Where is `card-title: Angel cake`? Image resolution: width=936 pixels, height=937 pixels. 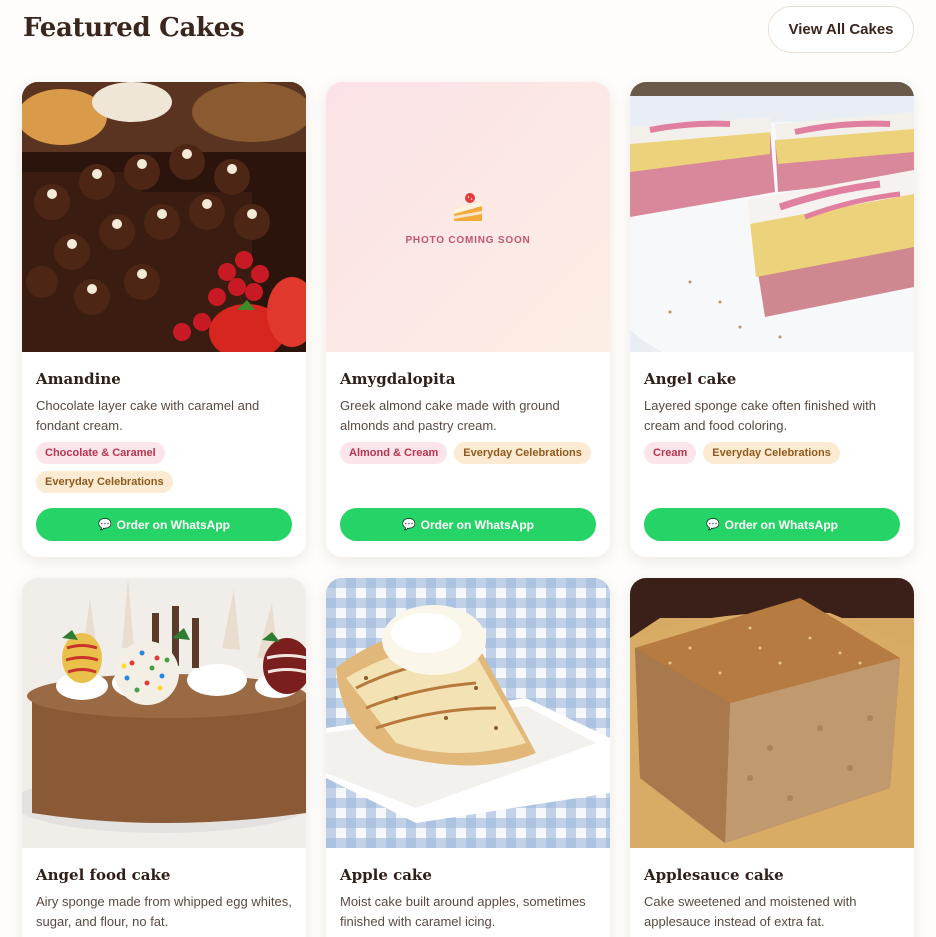 card-title: Angel cake is located at coordinates (690, 379).